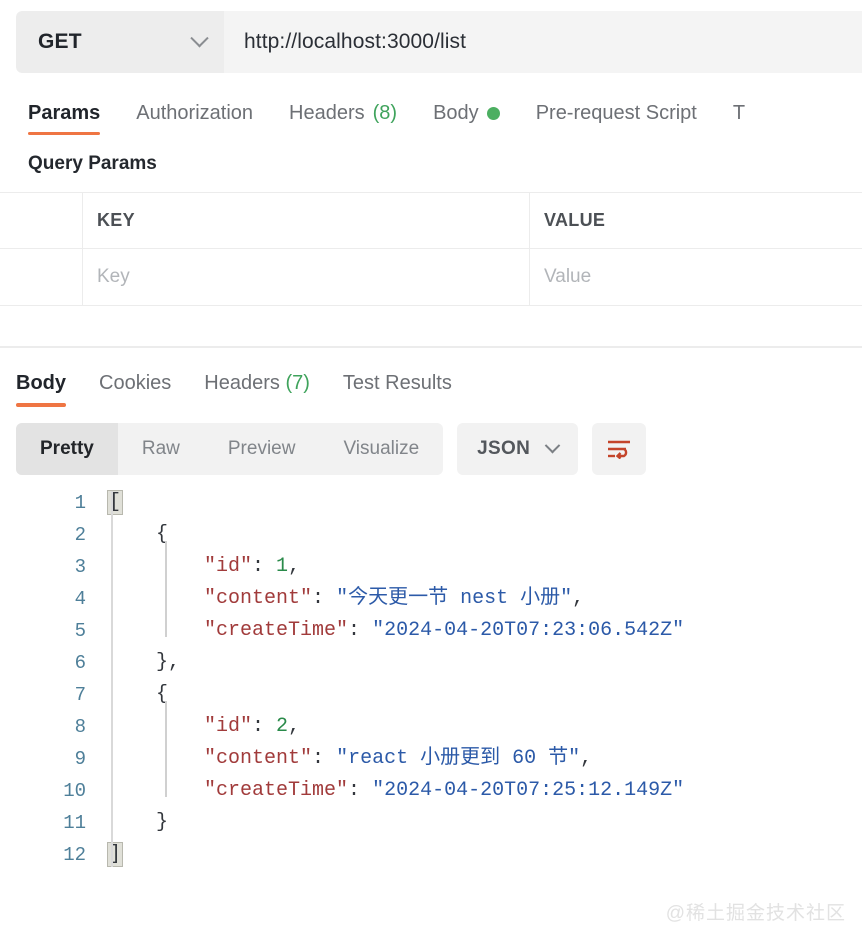 Image resolution: width=862 pixels, height=926 pixels. I want to click on word-wrap-button, so click(619, 448).